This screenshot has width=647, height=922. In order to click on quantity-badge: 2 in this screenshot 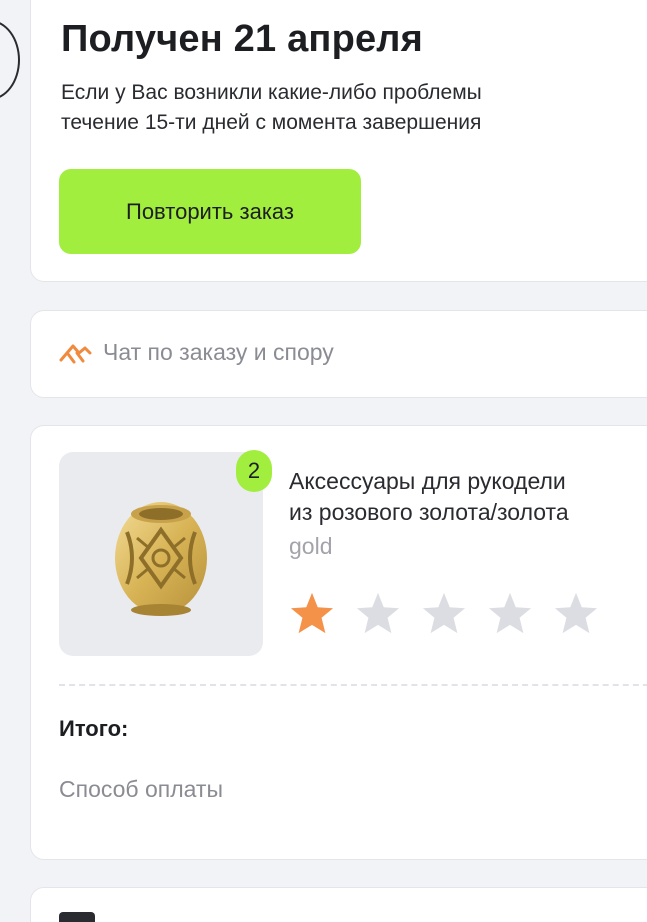, I will do `click(254, 471)`.